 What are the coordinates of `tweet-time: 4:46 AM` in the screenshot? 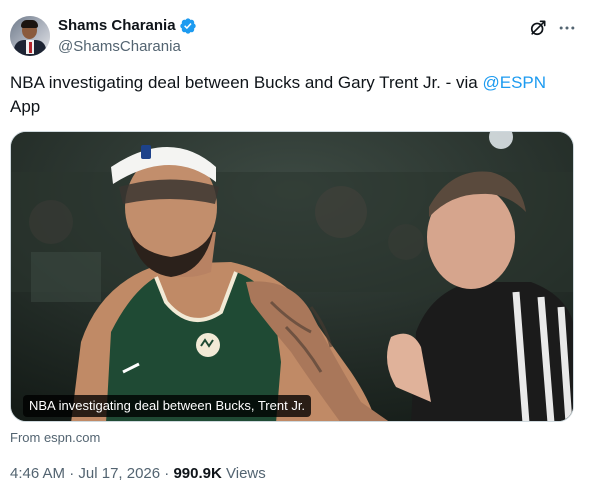 It's located at (37, 473).